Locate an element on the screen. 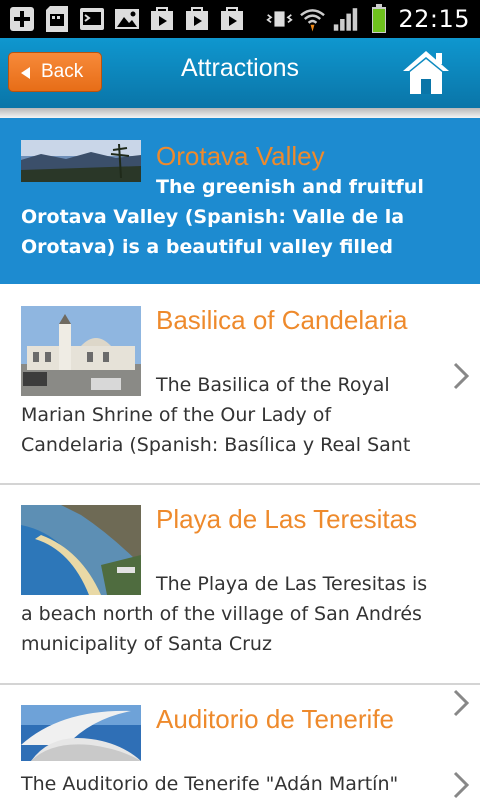  status-clock: 22:15 is located at coordinates (434, 19).